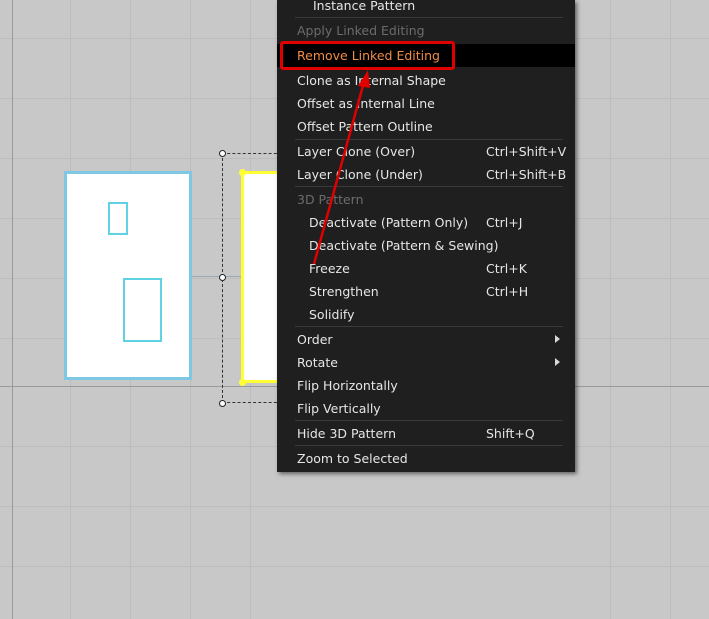 The image size is (709, 619). What do you see at coordinates (329, 268) in the screenshot?
I see `menu-item-label: Freeze` at bounding box center [329, 268].